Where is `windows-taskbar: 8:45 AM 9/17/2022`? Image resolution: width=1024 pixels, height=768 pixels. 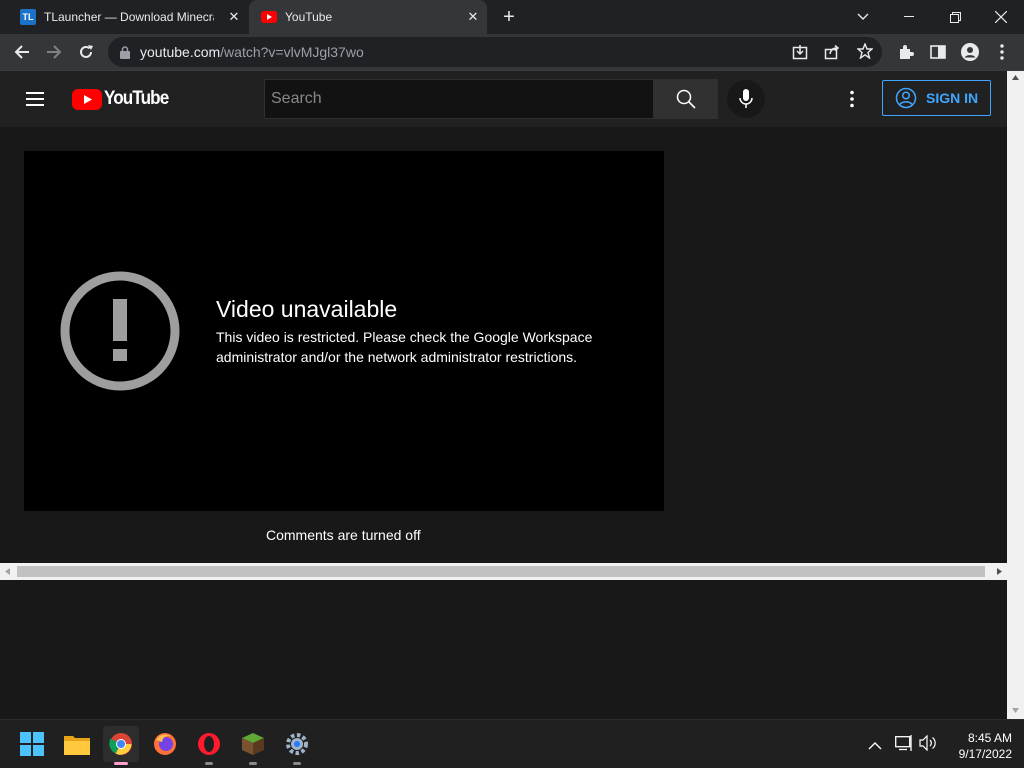
windows-taskbar: 8:45 AM 9/17/2022 is located at coordinates (512, 743).